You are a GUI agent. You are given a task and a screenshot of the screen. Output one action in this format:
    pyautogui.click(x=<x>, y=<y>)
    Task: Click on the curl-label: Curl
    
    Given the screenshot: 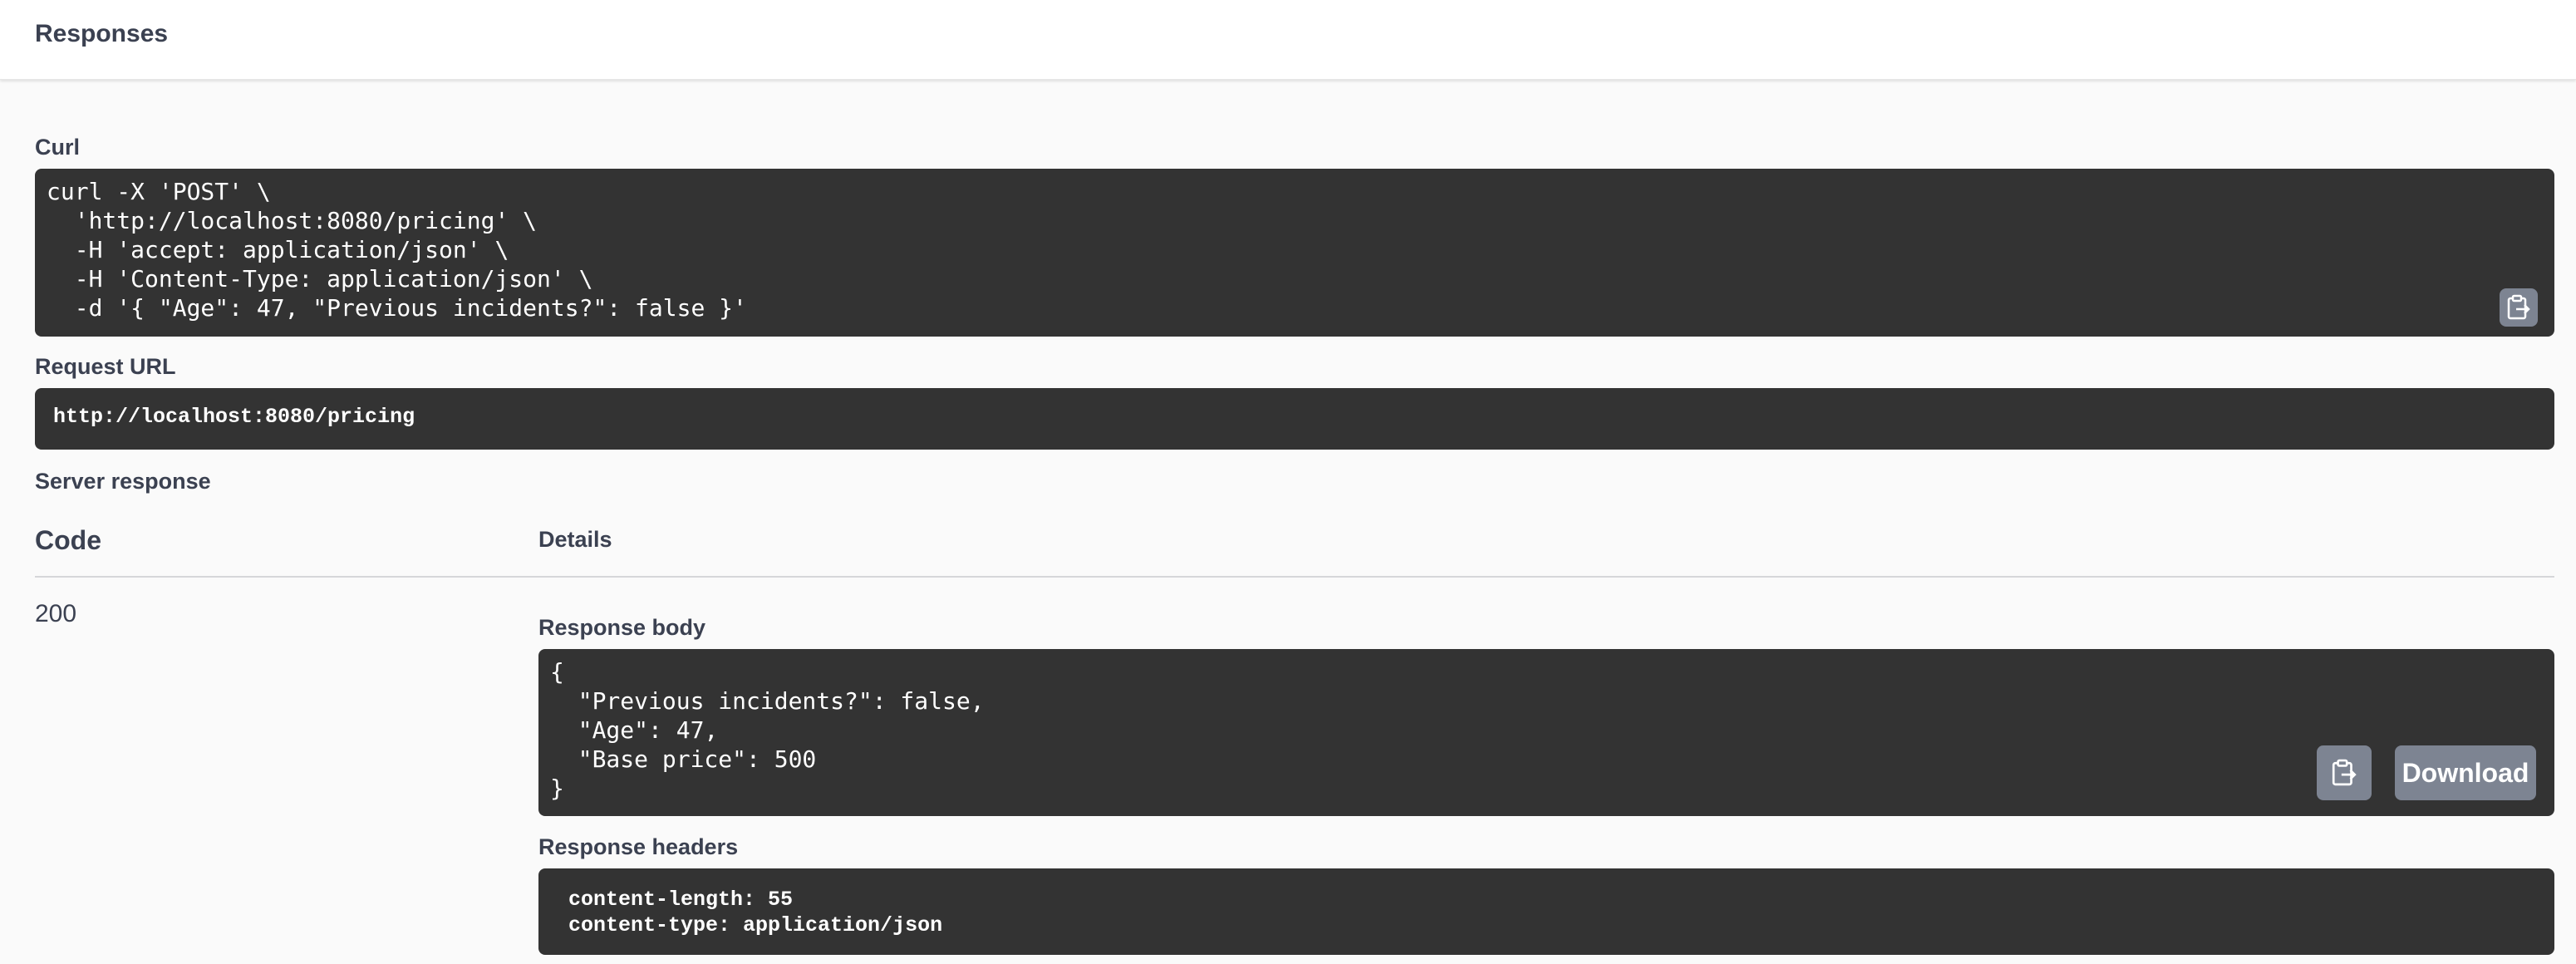 What is the action you would take?
    pyautogui.click(x=57, y=147)
    